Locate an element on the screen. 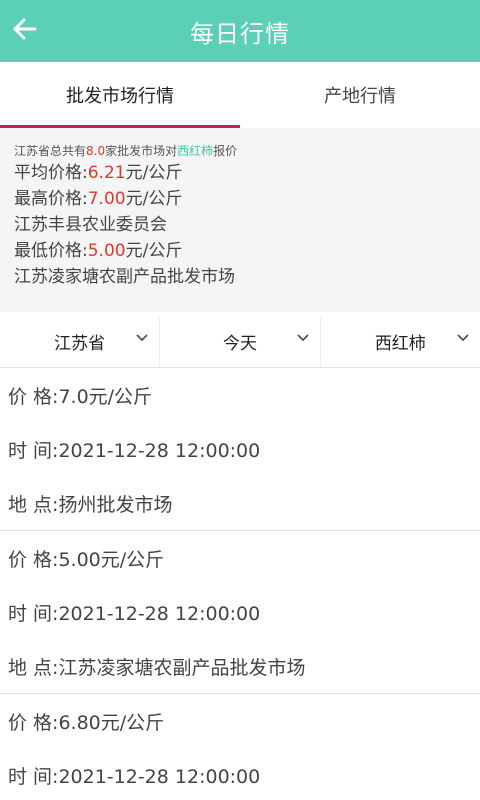 Image resolution: width=480 pixels, height=800 pixels. list-item: 价 格:6.80元/公斤 时 间:2021-12-28 12:00:00 is located at coordinates (240, 747).